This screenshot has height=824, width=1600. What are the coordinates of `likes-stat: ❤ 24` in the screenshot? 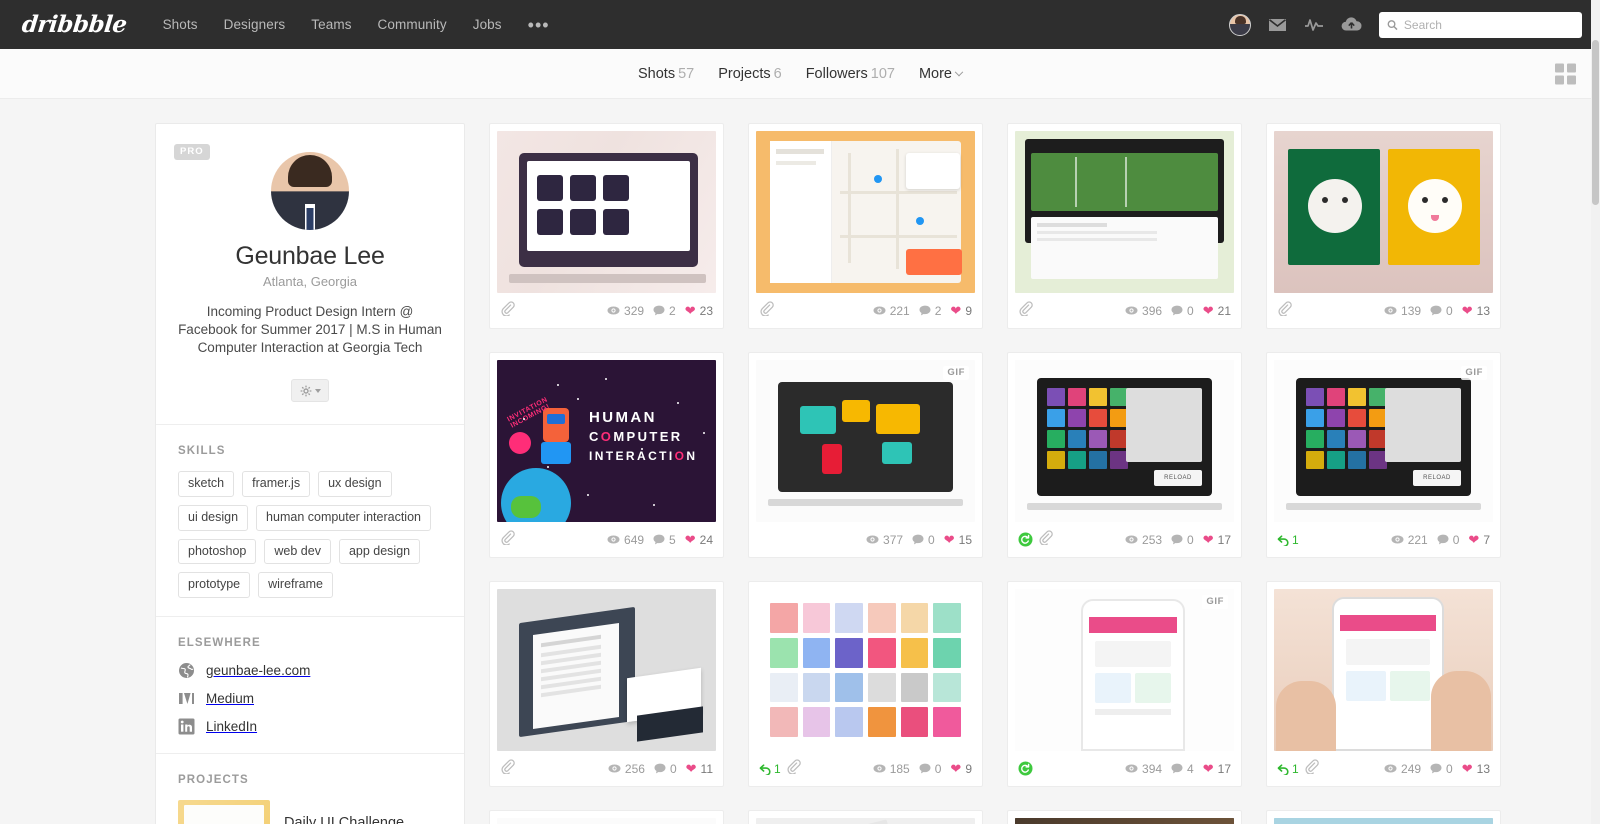 It's located at (699, 540).